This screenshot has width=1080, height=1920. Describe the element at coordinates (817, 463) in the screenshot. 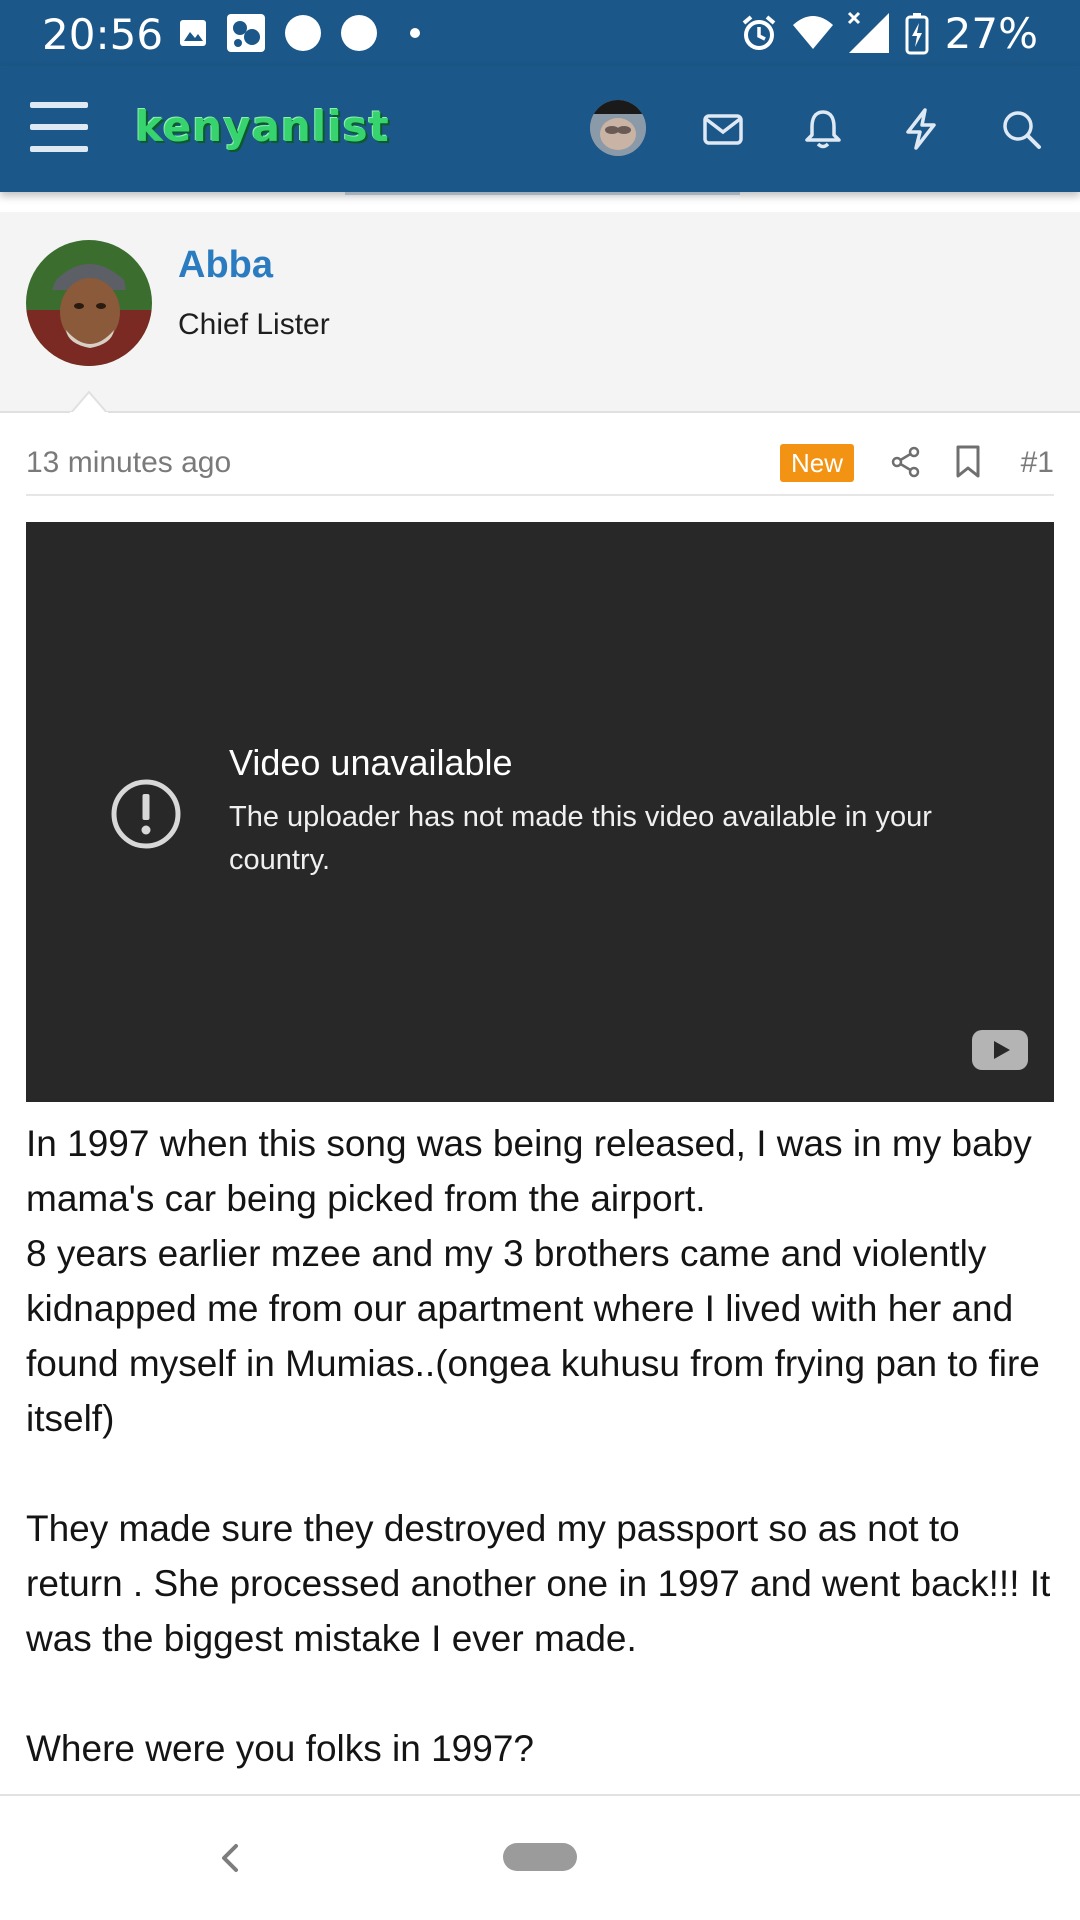

I see `new-badge: New` at that location.